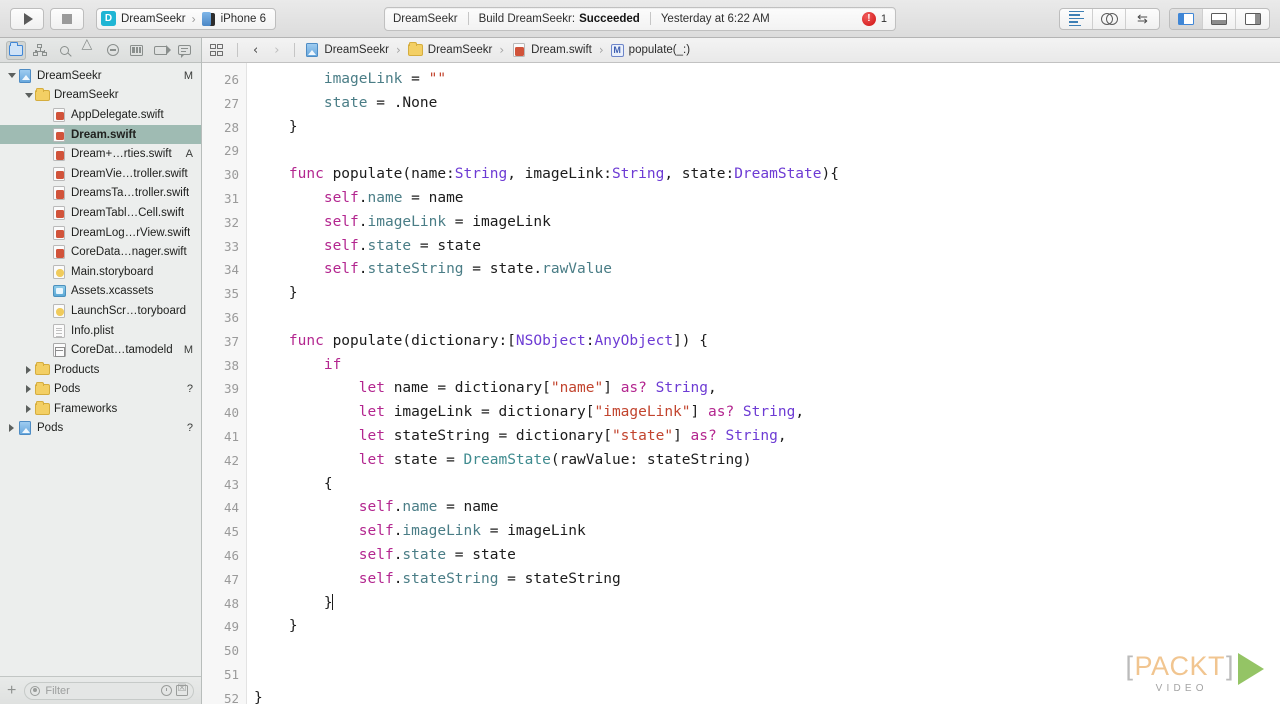  I want to click on tree-row: Assets.xcassets, so click(100, 292).